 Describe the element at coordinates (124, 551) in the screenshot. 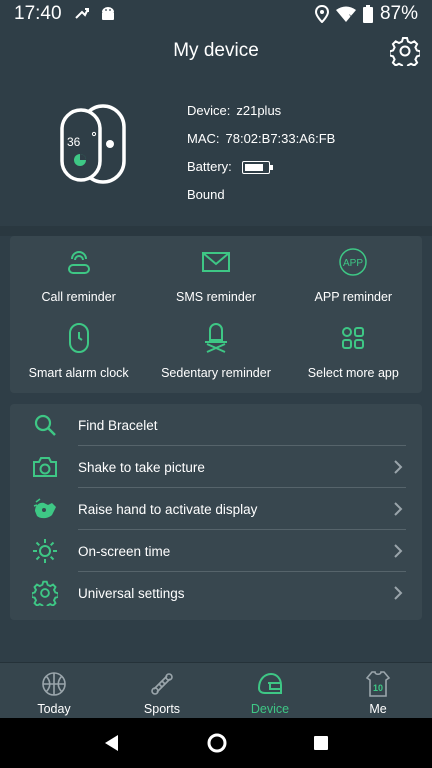

I see `settings-label: On-screen time` at that location.